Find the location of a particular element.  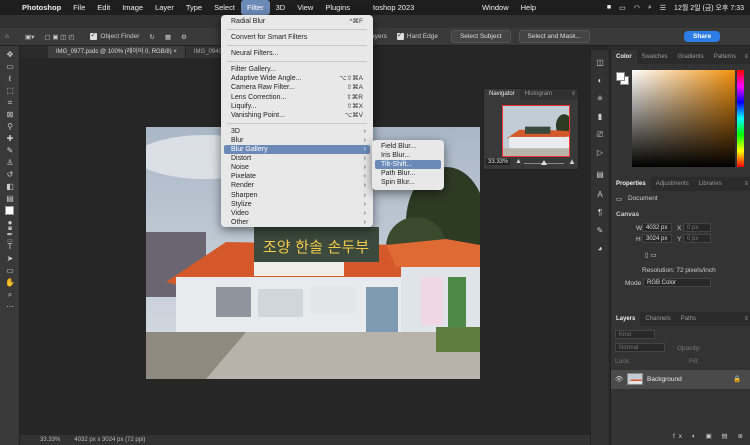

paragraph-icon: ¶ is located at coordinates (600, 213).